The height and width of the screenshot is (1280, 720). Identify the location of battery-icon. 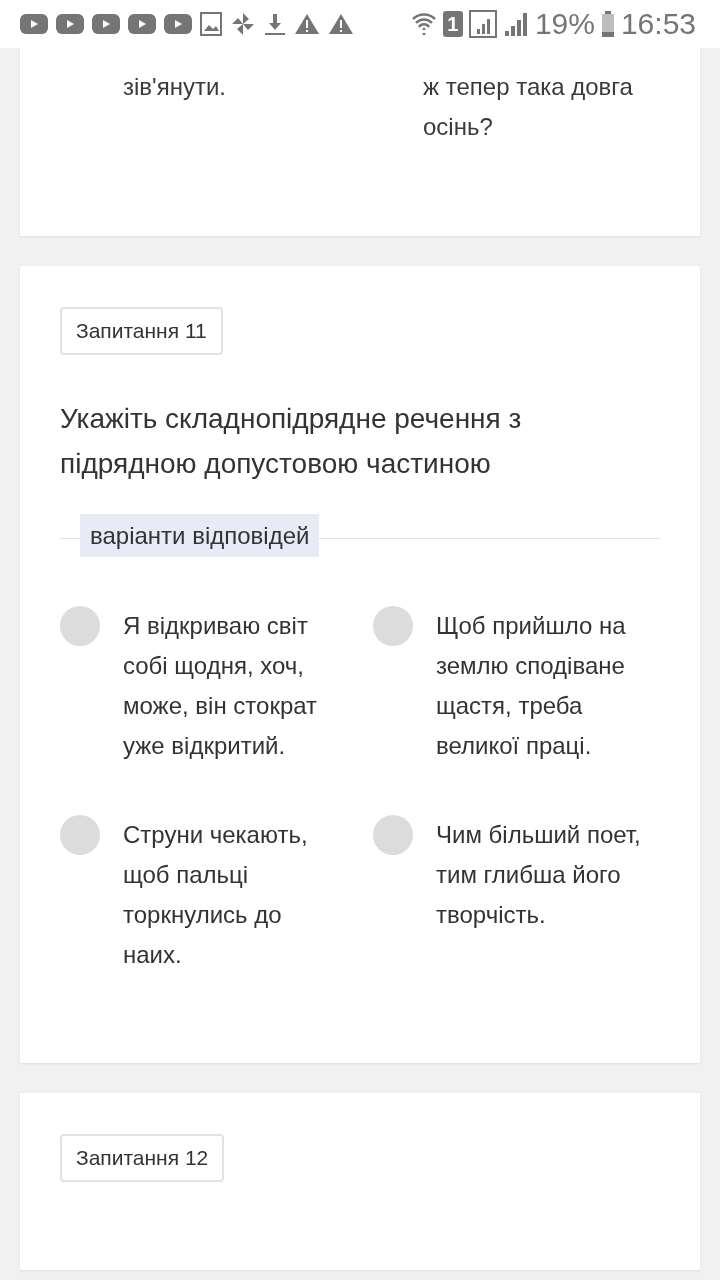
(607, 24).